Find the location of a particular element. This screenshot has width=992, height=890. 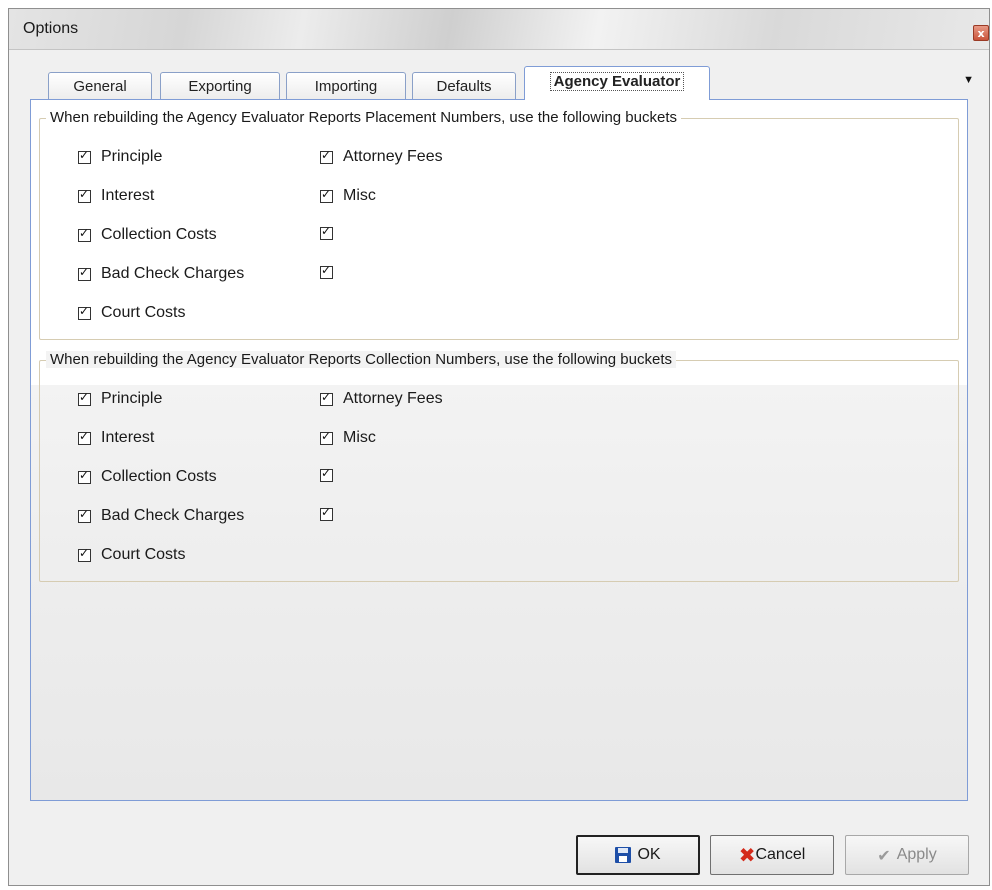

cancel-label: Cancel is located at coordinates (780, 854).